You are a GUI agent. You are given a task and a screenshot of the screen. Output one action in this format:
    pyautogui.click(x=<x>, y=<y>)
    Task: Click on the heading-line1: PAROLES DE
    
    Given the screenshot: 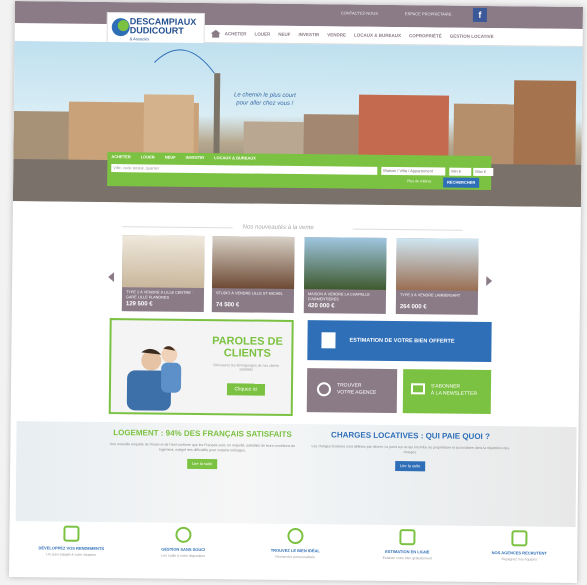 What is the action you would take?
    pyautogui.click(x=247, y=341)
    